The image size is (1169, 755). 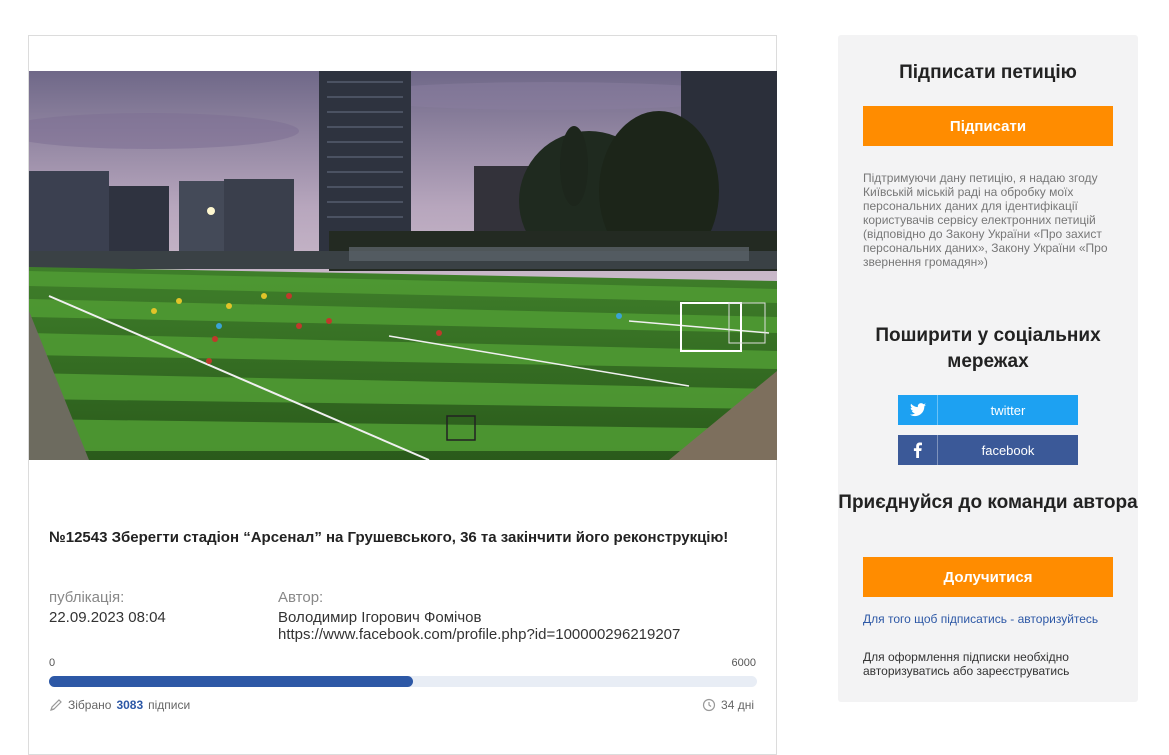 What do you see at coordinates (379, 617) in the screenshot?
I see `author-name: Володимир Ігорович Фомічов` at bounding box center [379, 617].